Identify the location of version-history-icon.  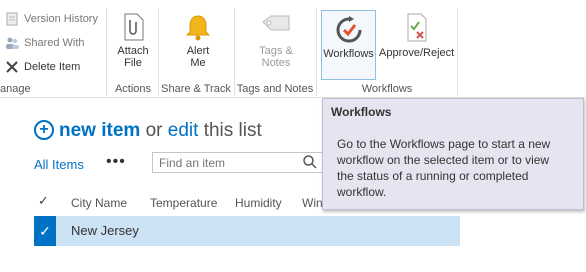
(12, 19).